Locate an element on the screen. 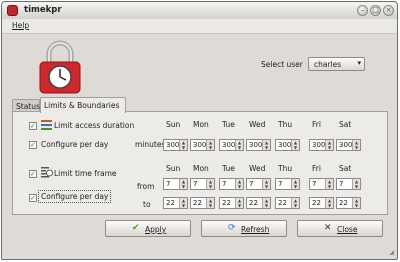 This screenshot has height=262, width=400. tab-limits-boundaries: Limits & Boundaries is located at coordinates (83, 105).